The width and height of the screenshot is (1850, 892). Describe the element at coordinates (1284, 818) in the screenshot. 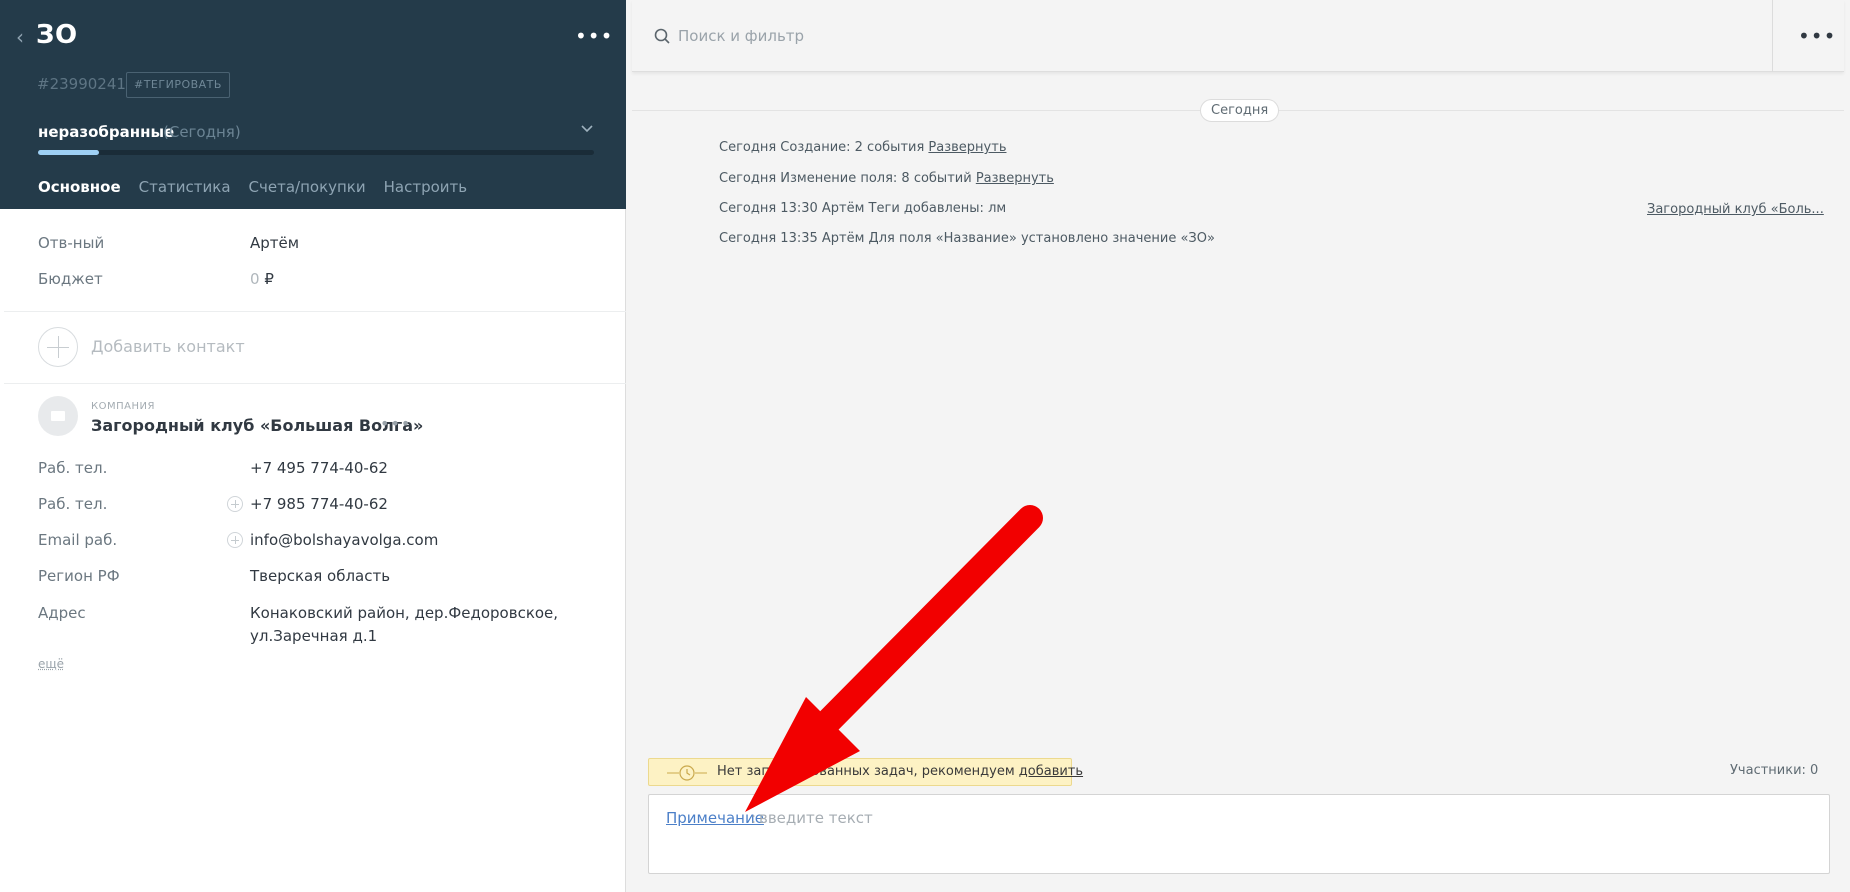

I see `note-input` at that location.